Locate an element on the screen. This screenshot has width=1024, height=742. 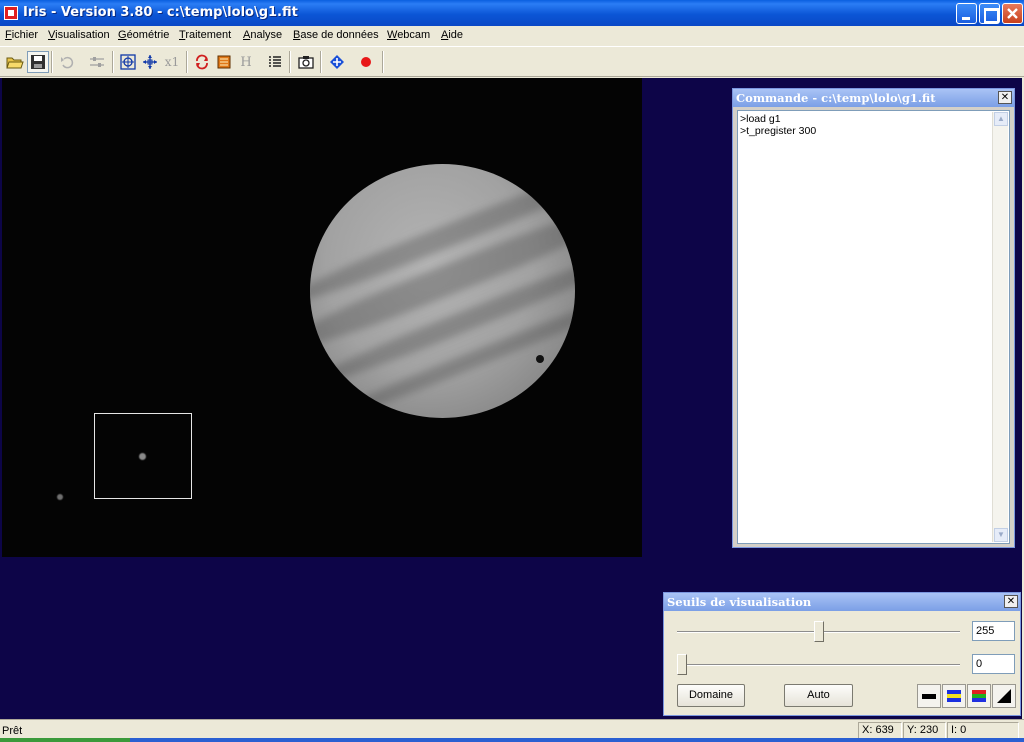
command-line: >load g1 is located at coordinates (760, 119).